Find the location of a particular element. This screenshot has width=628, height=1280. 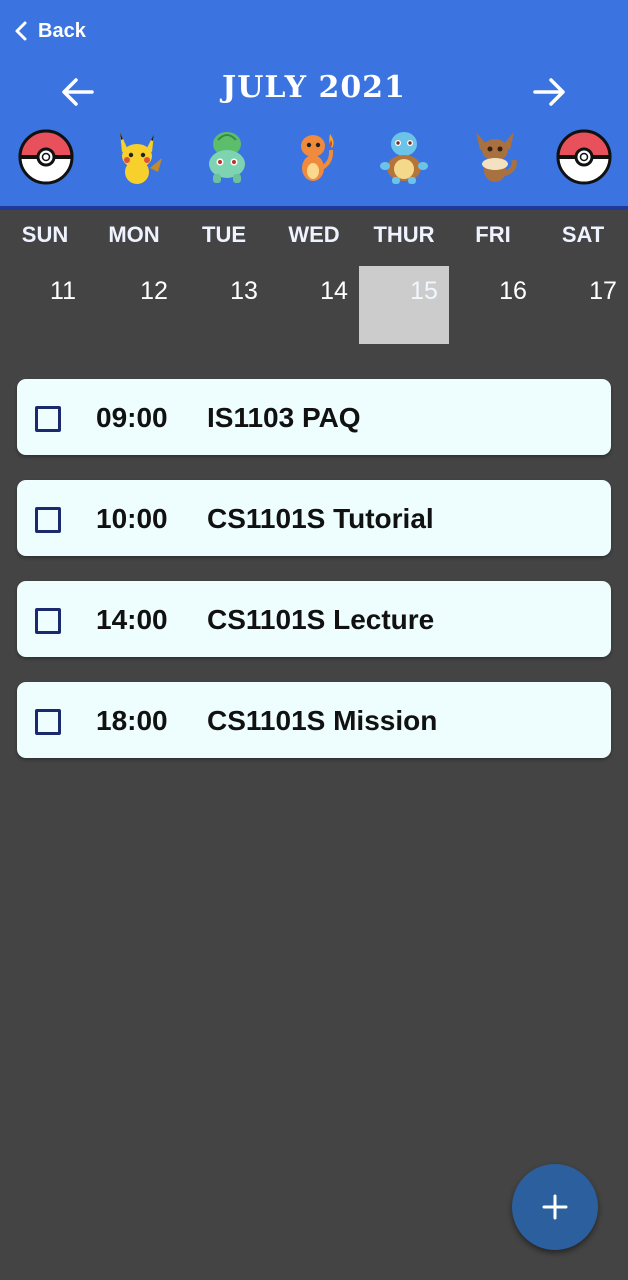

next-month-button is located at coordinates (549, 92).